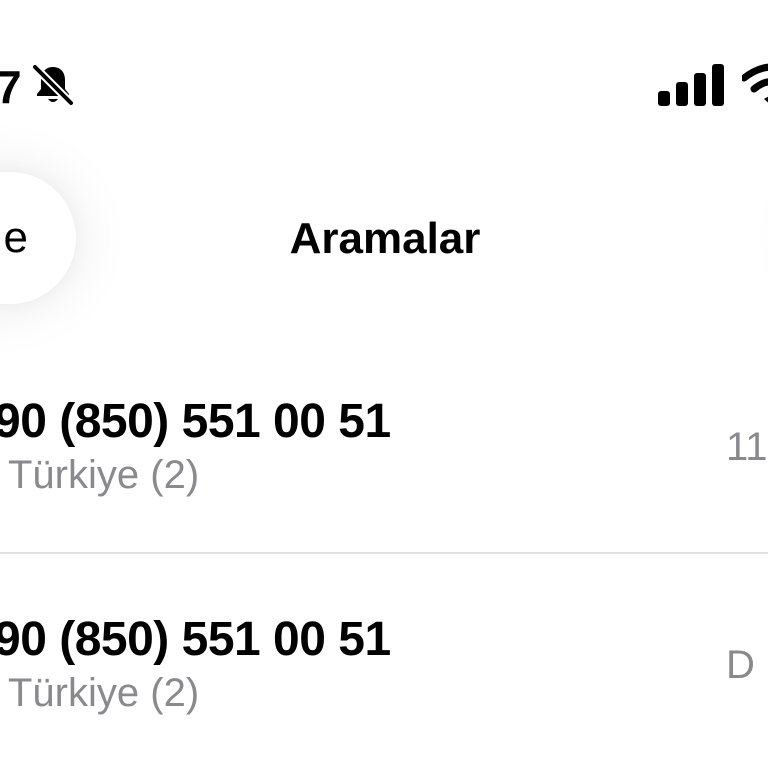 The width and height of the screenshot is (768, 768). What do you see at coordinates (385, 238) in the screenshot?
I see `page-title: Aramalar` at bounding box center [385, 238].